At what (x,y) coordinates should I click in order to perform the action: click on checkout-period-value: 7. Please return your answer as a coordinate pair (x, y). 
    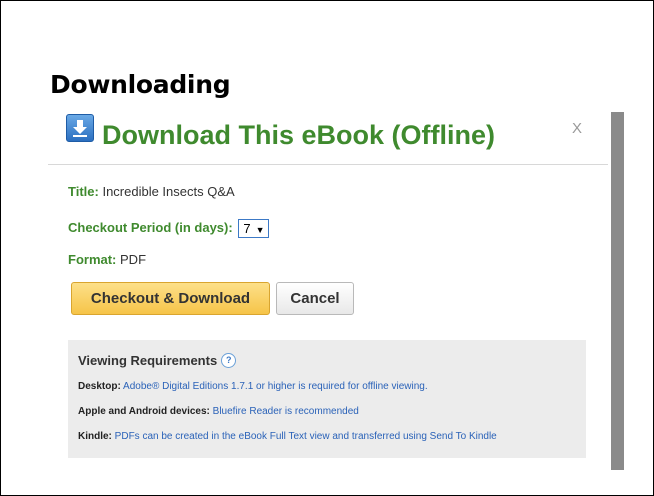
    Looking at the image, I should click on (247, 228).